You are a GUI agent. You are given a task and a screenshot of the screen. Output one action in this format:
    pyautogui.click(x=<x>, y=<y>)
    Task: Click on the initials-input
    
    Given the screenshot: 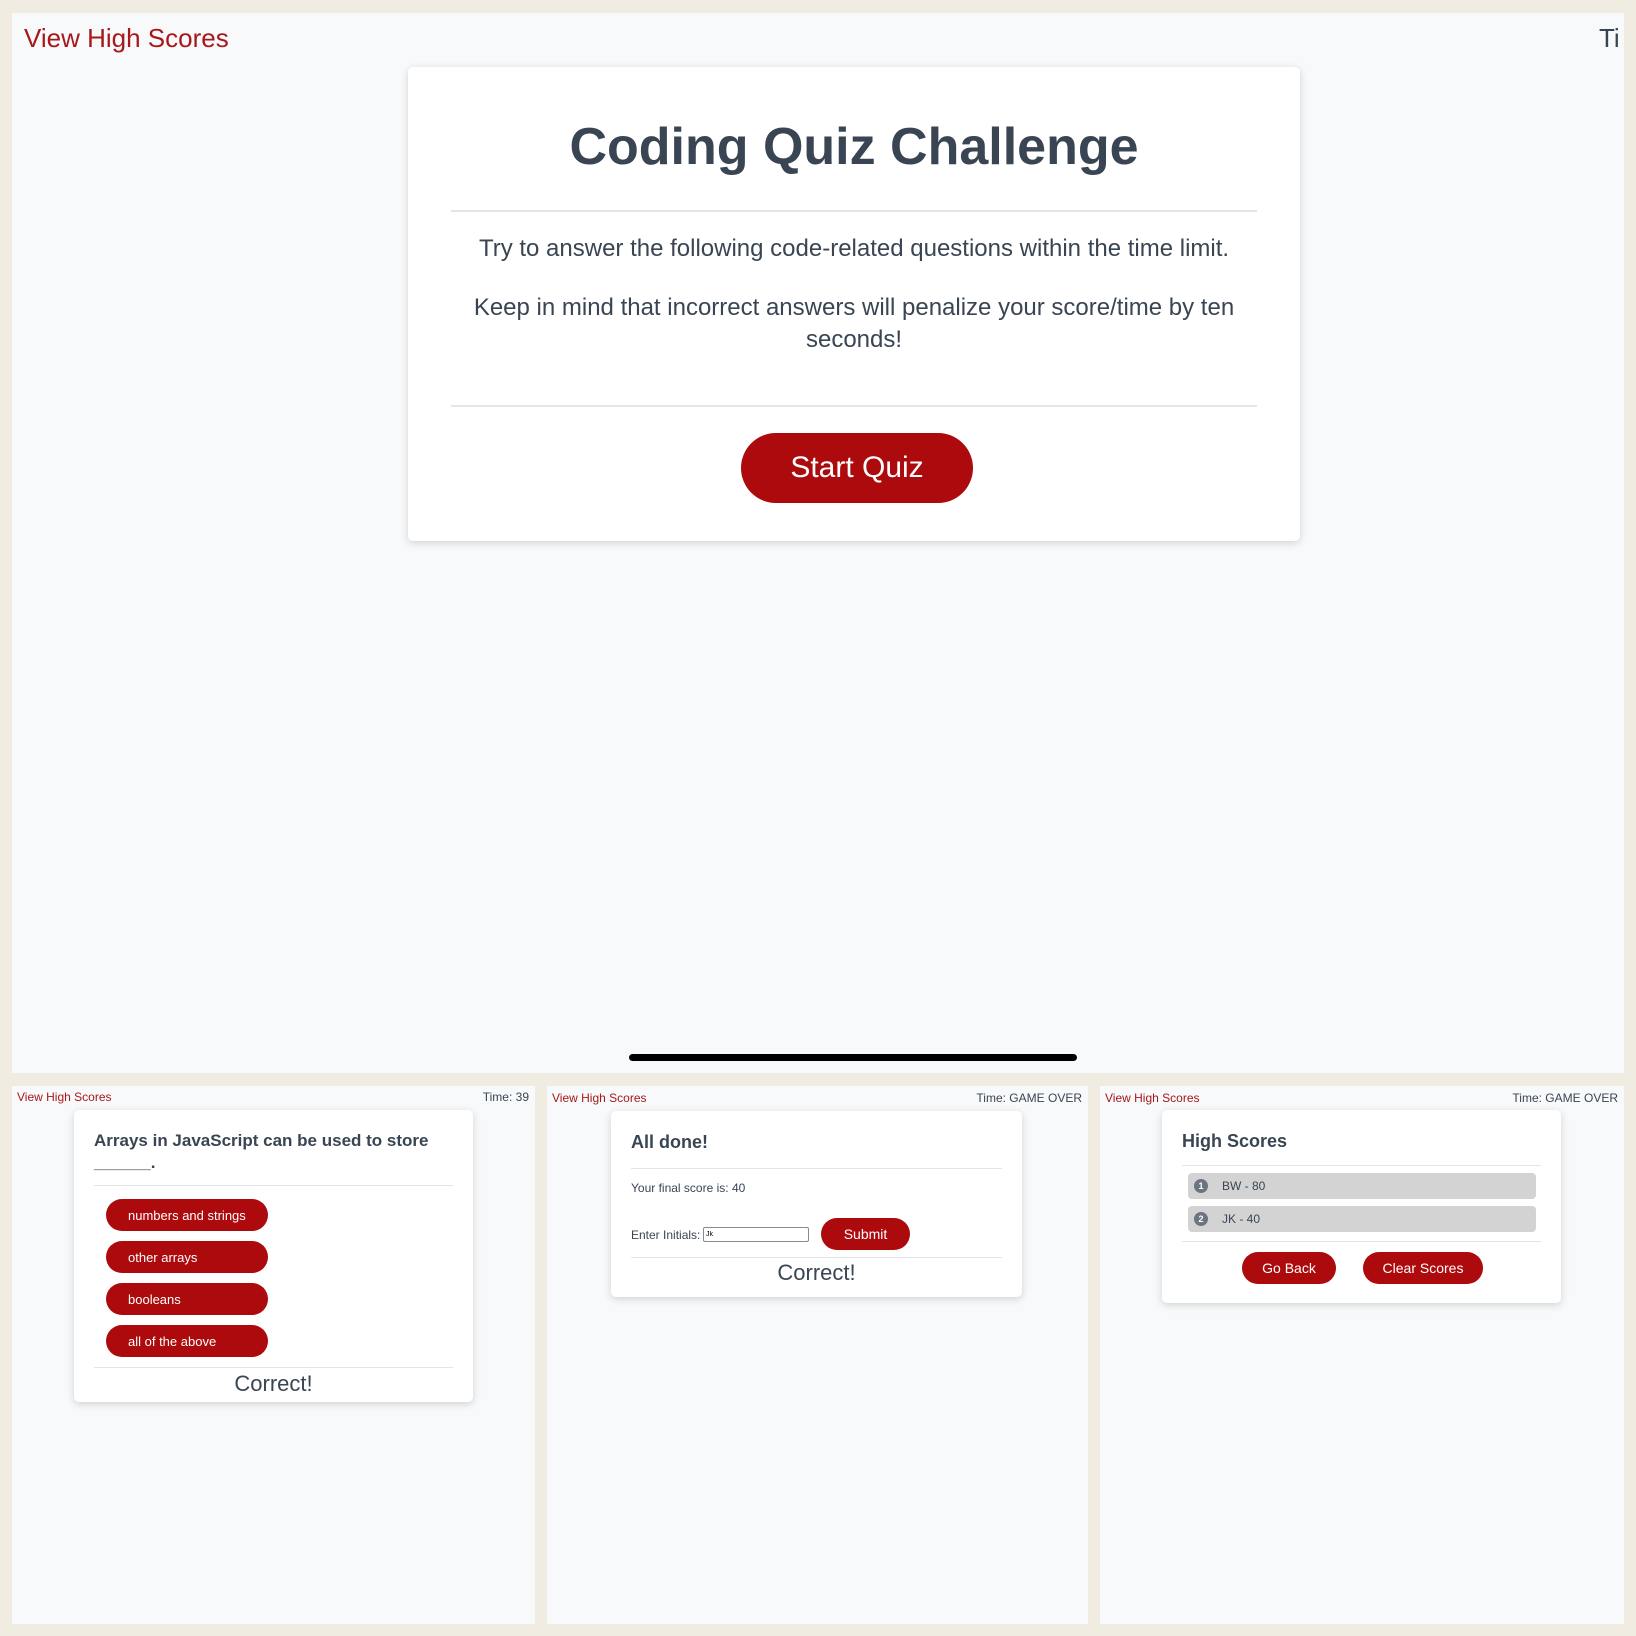 What is the action you would take?
    pyautogui.click(x=756, y=1234)
    